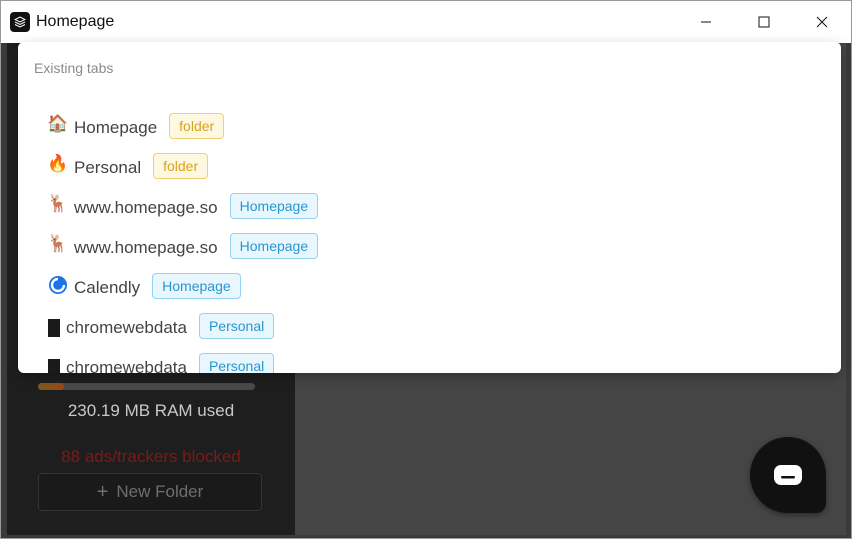  I want to click on fire-icon: 🔥, so click(58, 163).